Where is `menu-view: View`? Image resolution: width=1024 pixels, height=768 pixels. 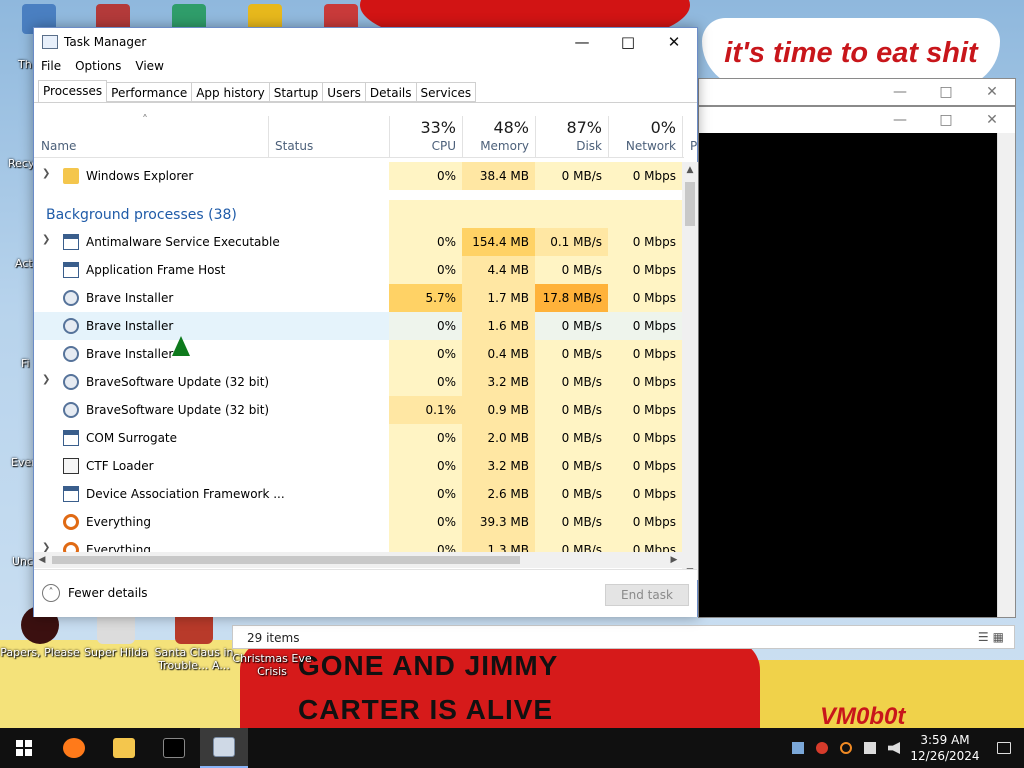
menu-view: View is located at coordinates (149, 68).